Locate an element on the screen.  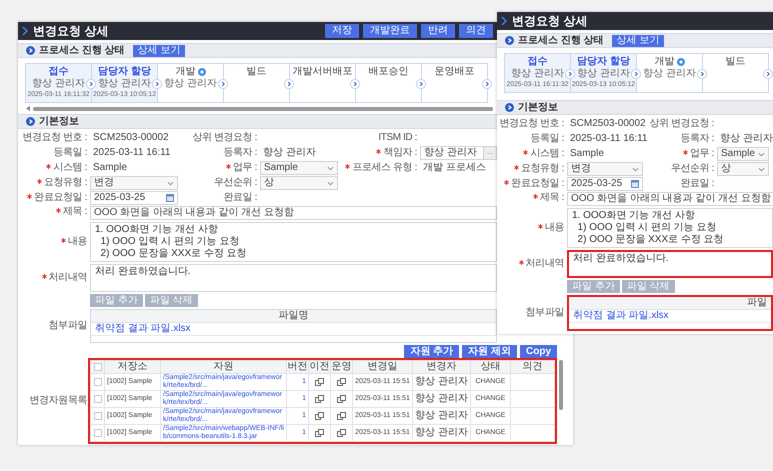
field-label: 프로세스 유형 : is located at coordinates (384, 168).